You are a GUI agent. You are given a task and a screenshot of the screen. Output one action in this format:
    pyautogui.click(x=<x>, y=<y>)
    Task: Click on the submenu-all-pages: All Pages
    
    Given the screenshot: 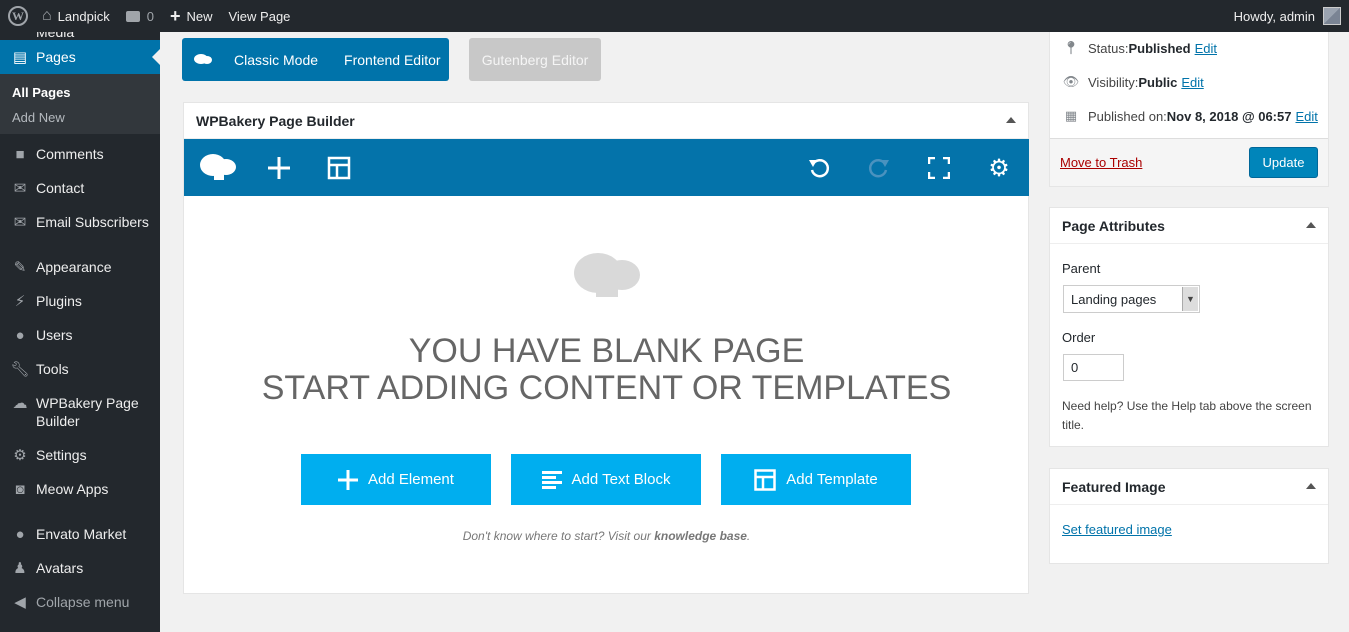 What is the action you would take?
    pyautogui.click(x=80, y=92)
    